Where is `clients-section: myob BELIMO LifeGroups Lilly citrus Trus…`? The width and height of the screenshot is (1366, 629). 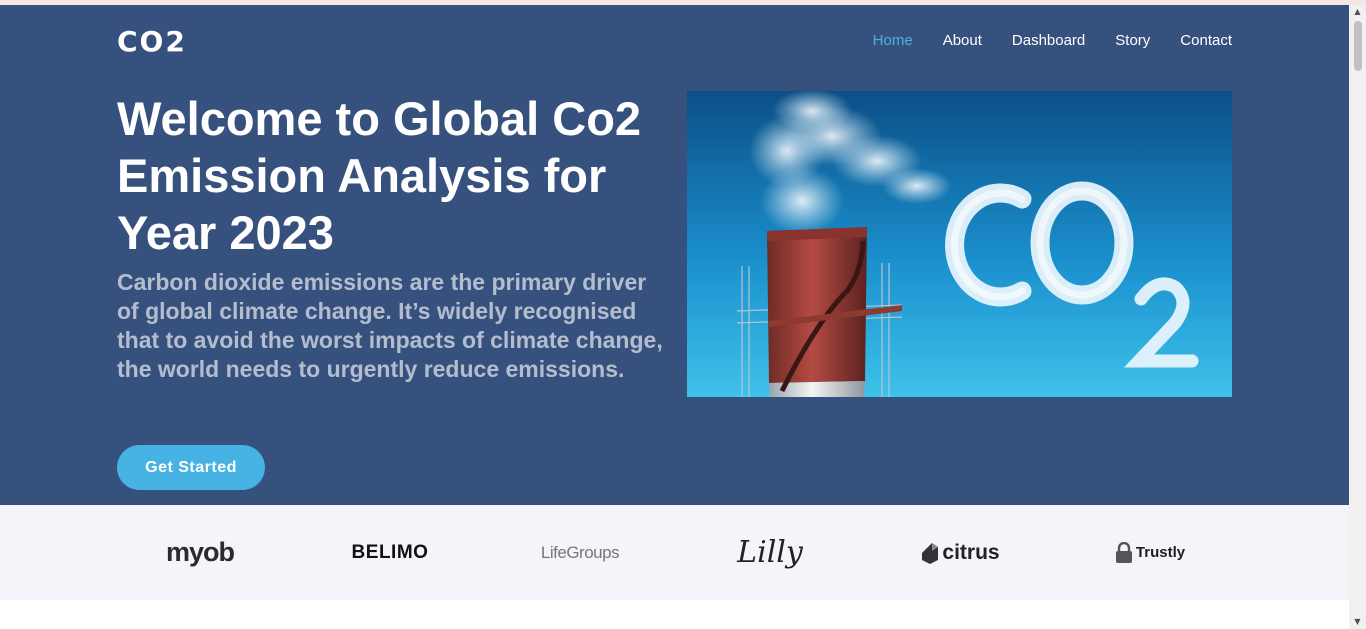
clients-section: myob BELIMO LifeGroups Lilly citrus Trus… is located at coordinates (674, 552).